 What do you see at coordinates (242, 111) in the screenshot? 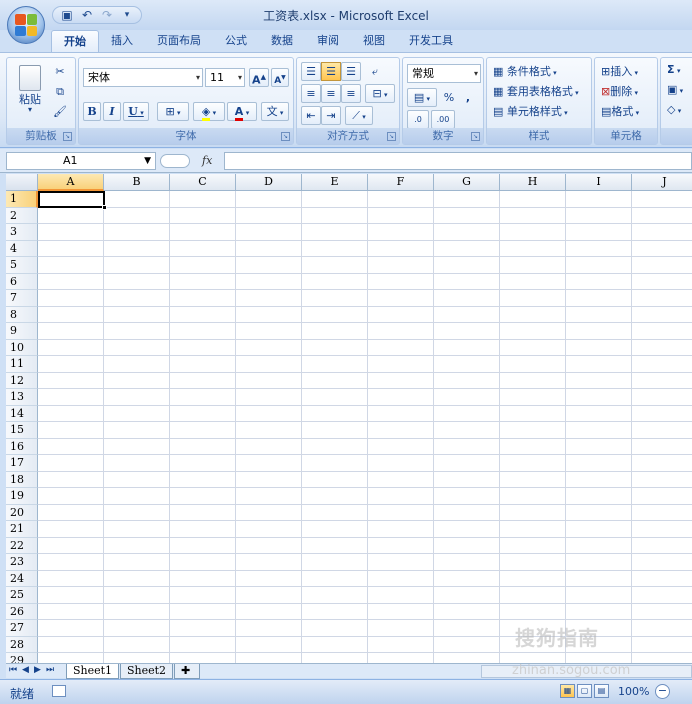
I see `font-color-button: A ▾` at bounding box center [242, 111].